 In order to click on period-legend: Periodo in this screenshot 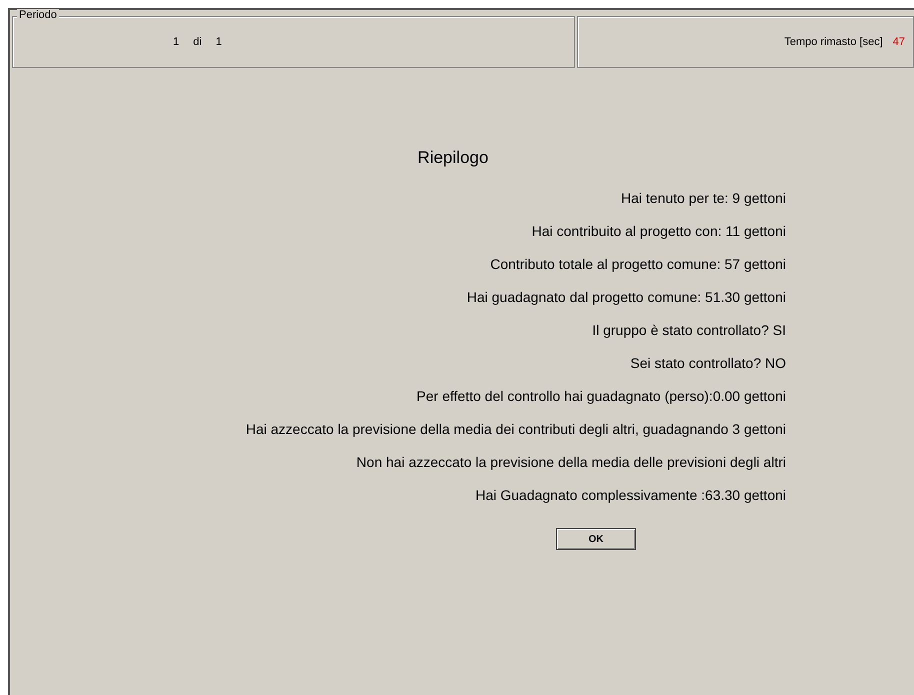, I will do `click(38, 15)`.